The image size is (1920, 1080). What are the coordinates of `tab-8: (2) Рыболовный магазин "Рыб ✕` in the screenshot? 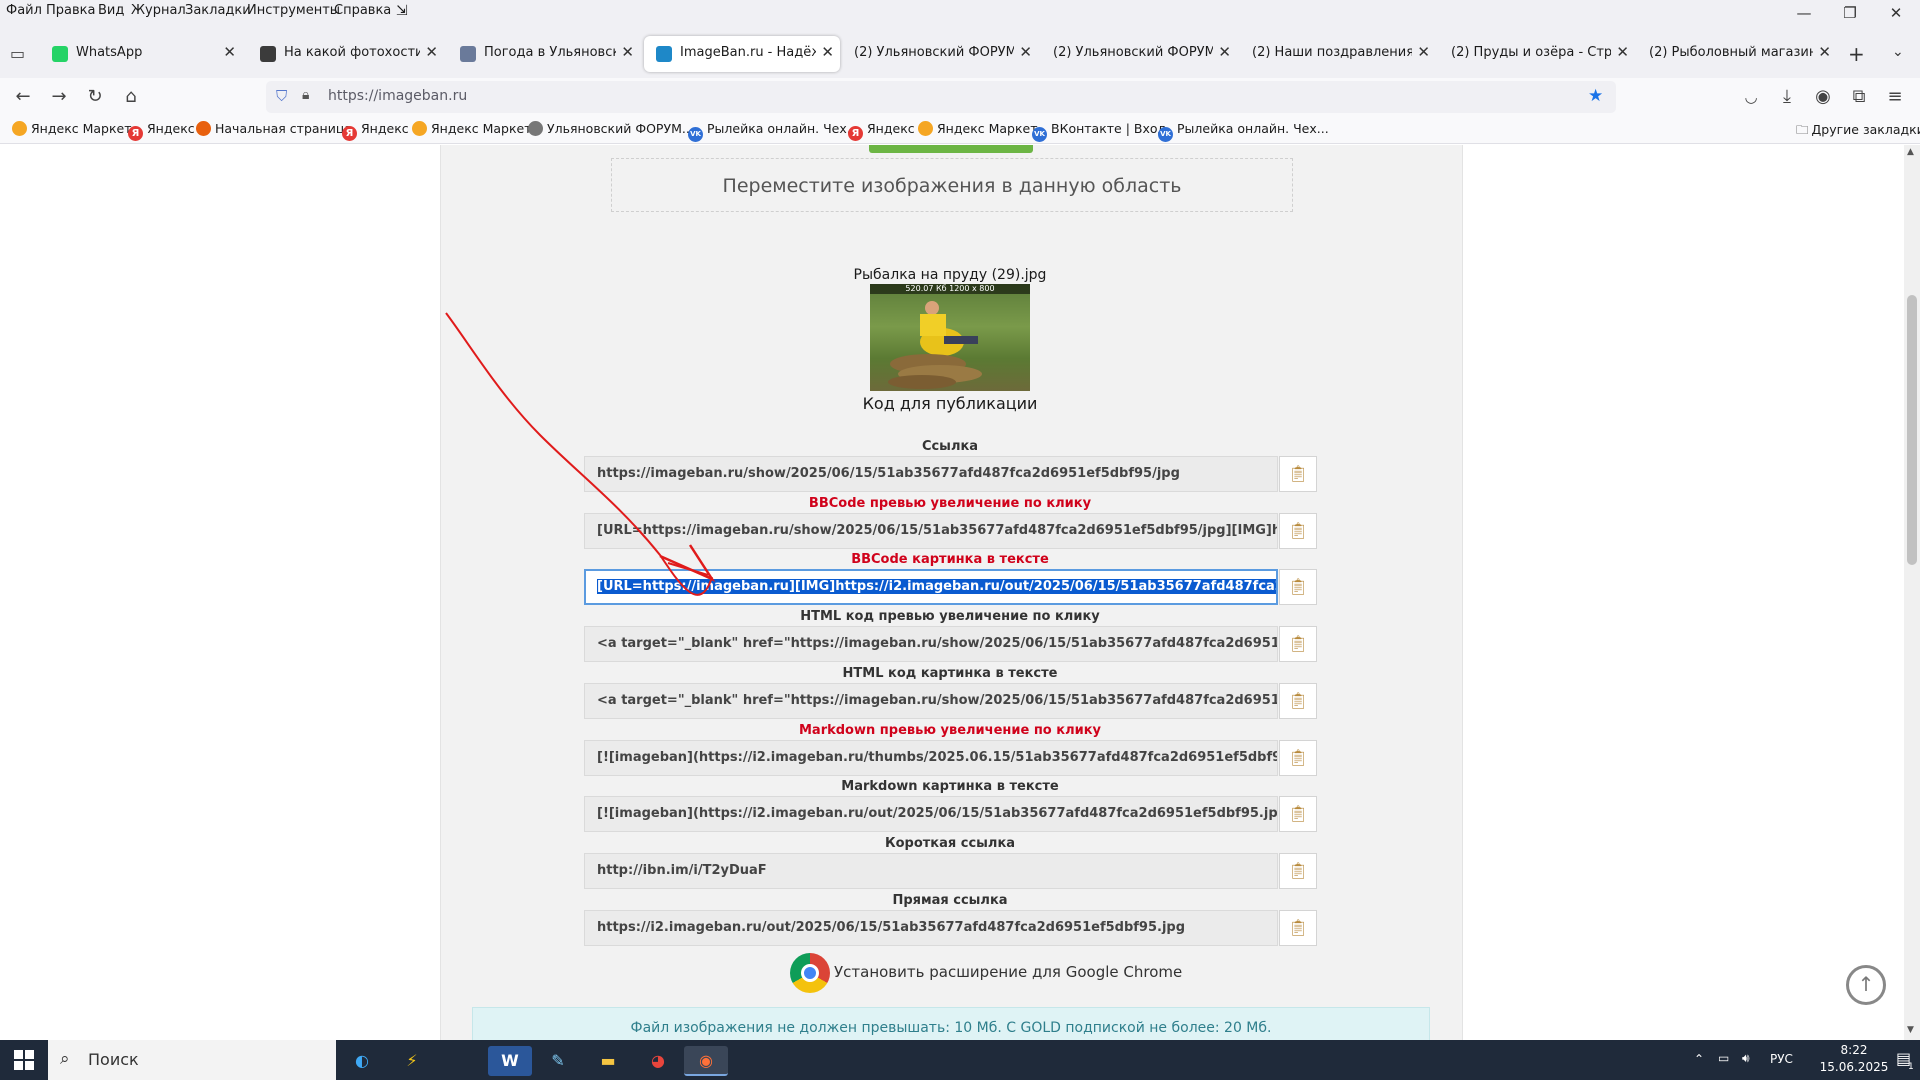 It's located at (1737, 54).